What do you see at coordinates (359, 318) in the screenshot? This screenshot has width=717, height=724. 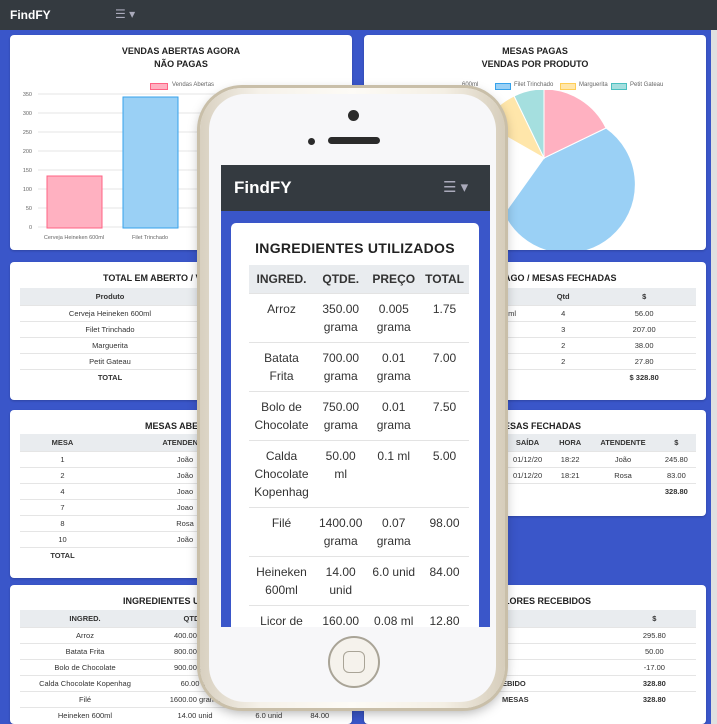 I see `table-row: Arroz 350.00 grama 0.005 grama 1.75` at bounding box center [359, 318].